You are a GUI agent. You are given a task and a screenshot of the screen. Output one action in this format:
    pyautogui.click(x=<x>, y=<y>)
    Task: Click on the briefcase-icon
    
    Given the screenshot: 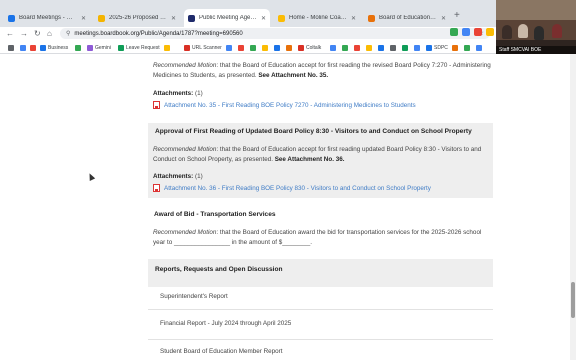 What is the action you would take?
    pyautogui.click(x=43, y=47)
    